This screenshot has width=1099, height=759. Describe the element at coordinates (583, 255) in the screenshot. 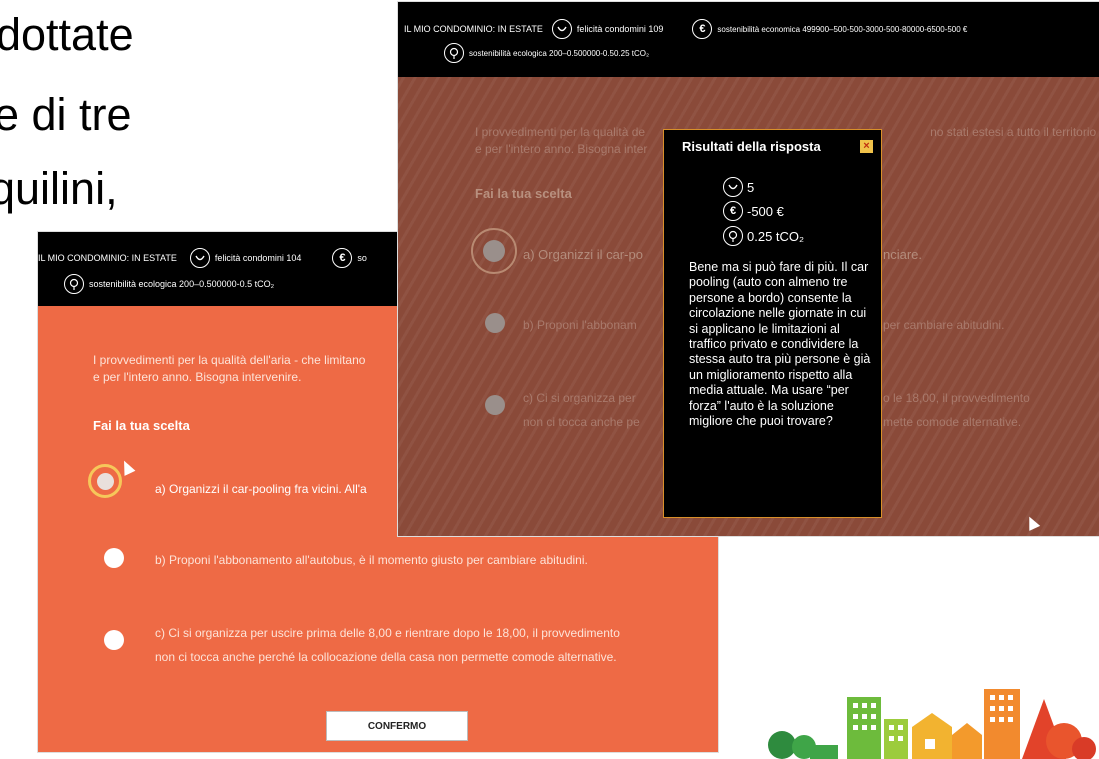

I see `option-a-label: a) Organizzi il car-po` at that location.